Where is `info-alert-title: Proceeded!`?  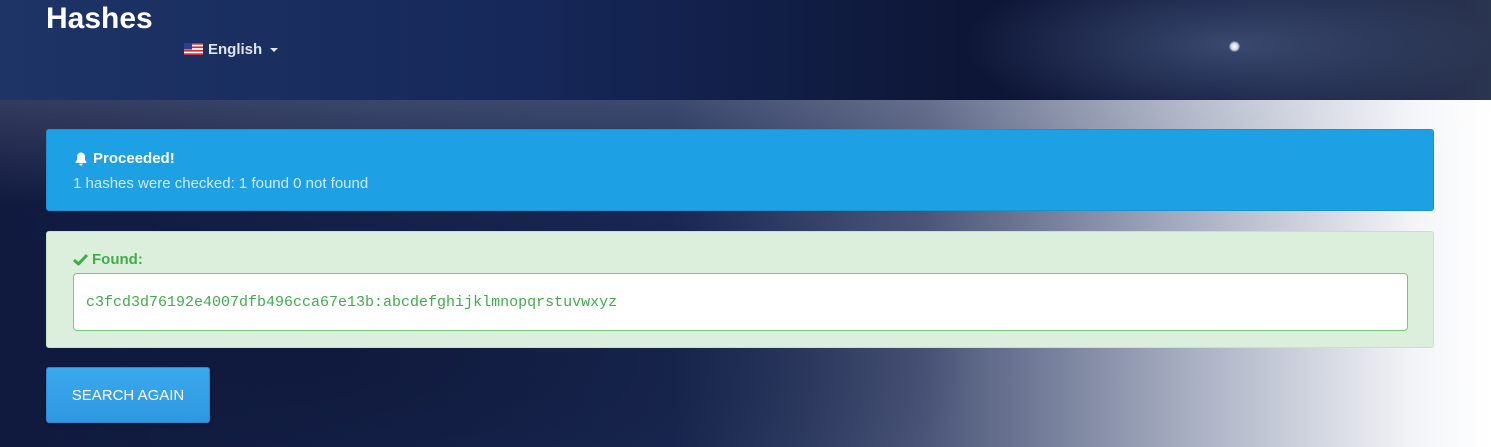 info-alert-title: Proceeded! is located at coordinates (134, 158).